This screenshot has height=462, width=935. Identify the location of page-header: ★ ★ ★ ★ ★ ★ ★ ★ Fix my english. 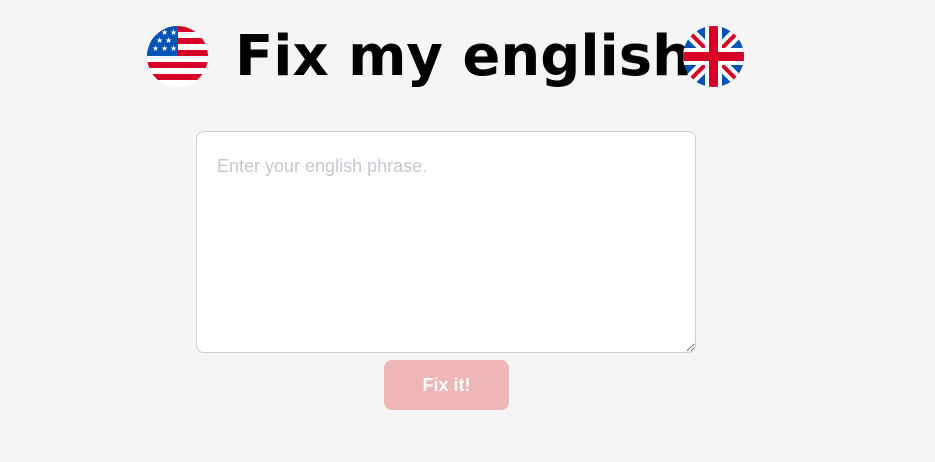
(447, 57).